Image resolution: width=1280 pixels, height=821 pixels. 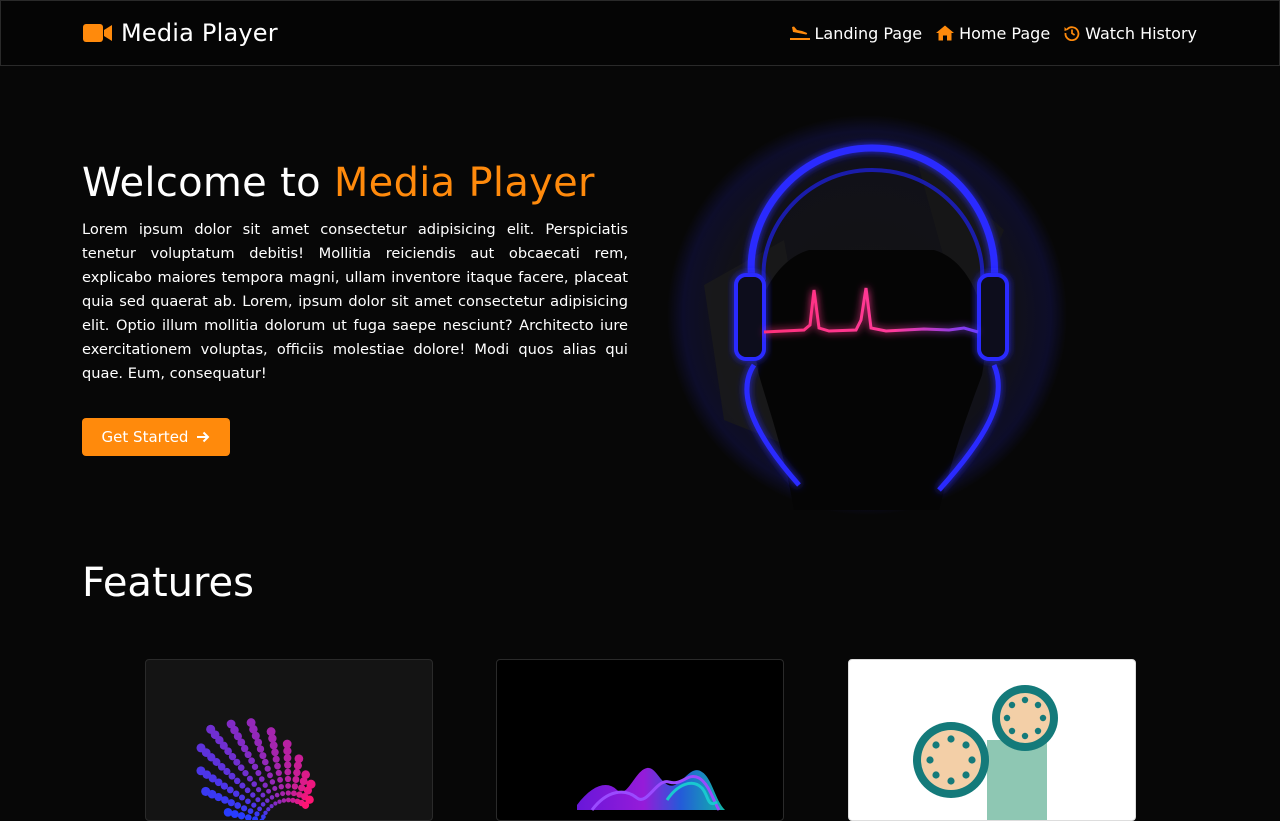 I want to click on video-camera-icon, so click(x=97, y=33).